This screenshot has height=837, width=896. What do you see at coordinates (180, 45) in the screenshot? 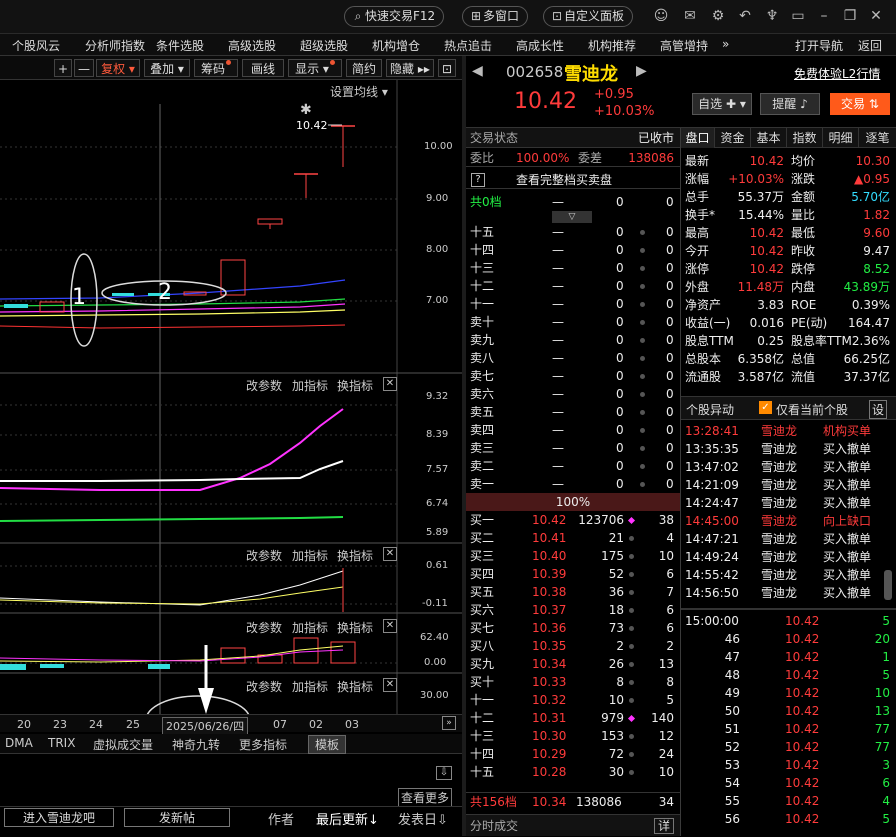
I see `menu-item: 条件选股` at bounding box center [180, 45].